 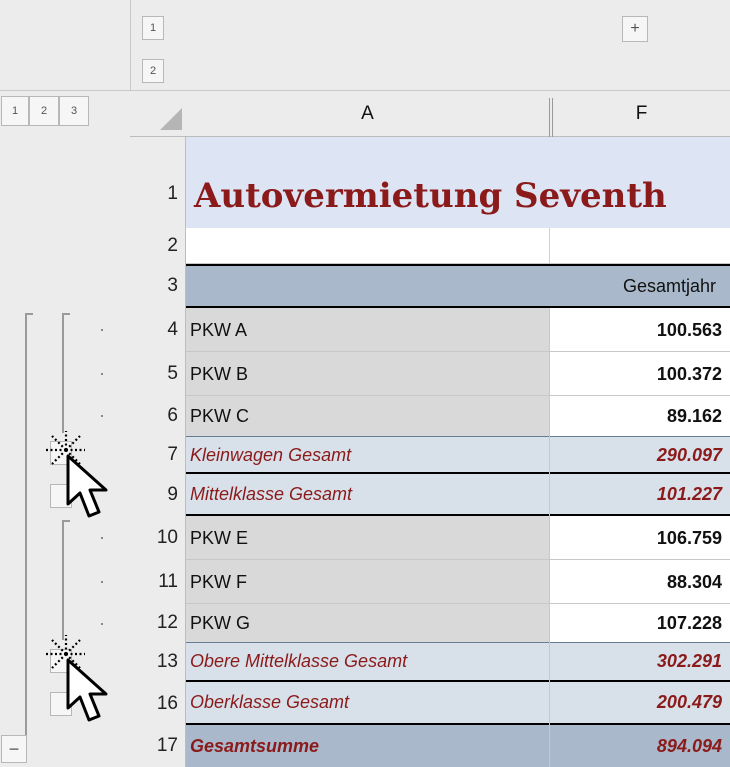 I want to click on subtotal-value: 200.479, so click(x=640, y=702).